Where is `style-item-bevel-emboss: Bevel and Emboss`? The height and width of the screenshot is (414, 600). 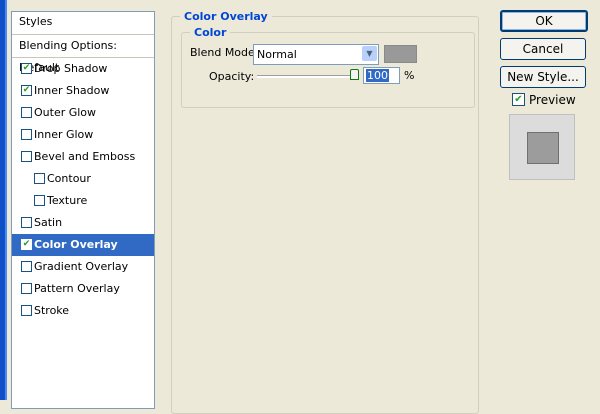 style-item-bevel-emboss: Bevel and Emboss is located at coordinates (83, 157).